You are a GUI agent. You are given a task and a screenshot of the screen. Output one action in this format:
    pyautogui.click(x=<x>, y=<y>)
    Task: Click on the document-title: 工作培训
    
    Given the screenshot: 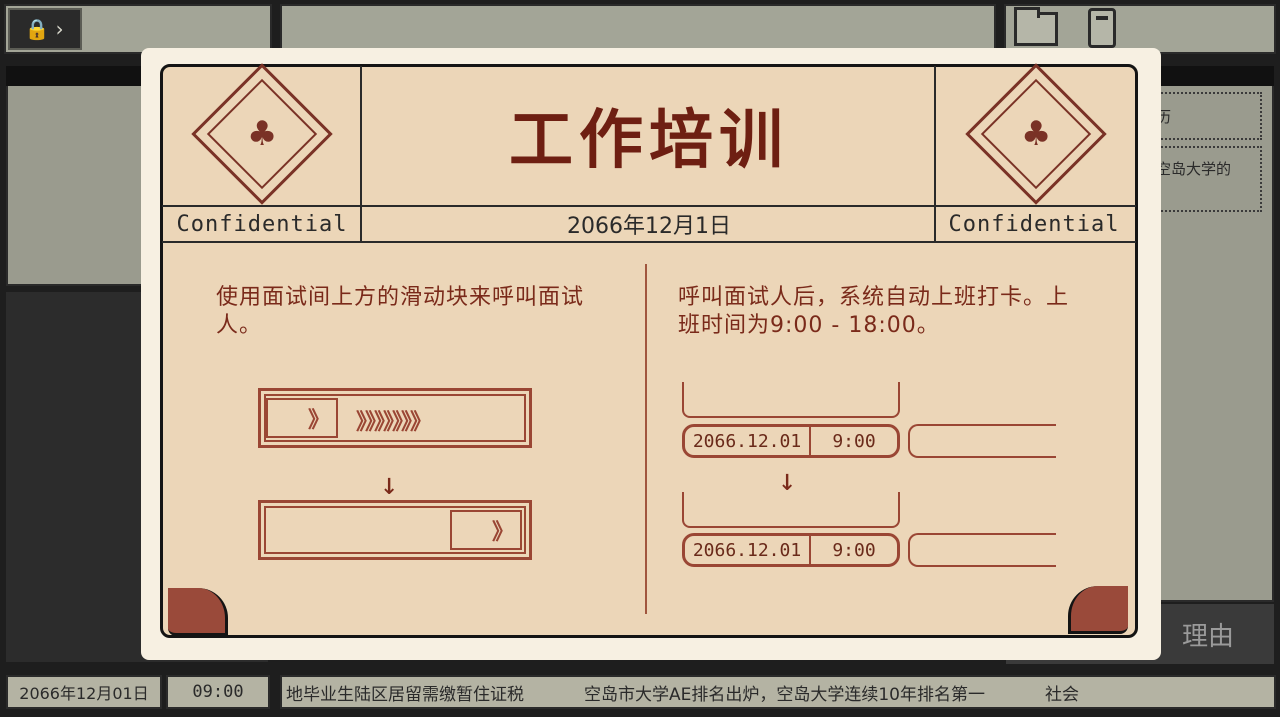 What is the action you would take?
    pyautogui.click(x=649, y=141)
    